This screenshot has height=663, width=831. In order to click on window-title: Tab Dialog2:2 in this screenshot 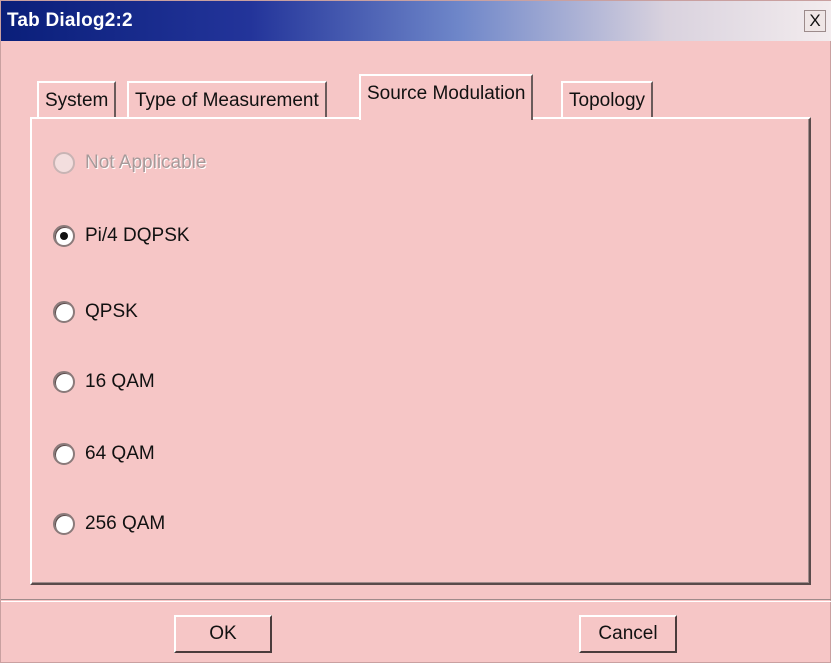, I will do `click(70, 20)`.